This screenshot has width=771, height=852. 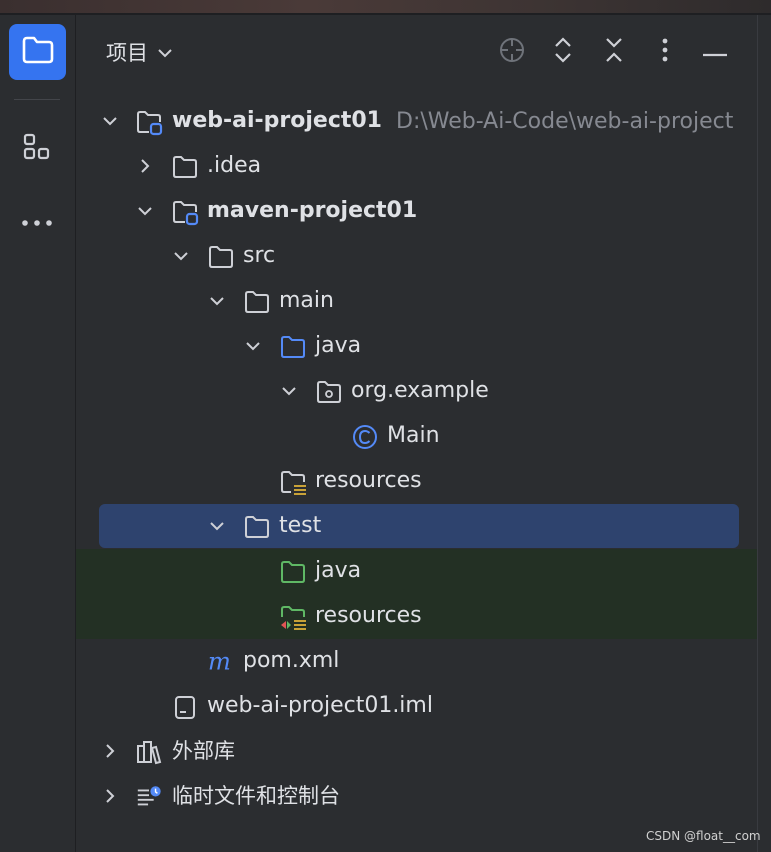 I want to click on expand-all-button, so click(x=563, y=52).